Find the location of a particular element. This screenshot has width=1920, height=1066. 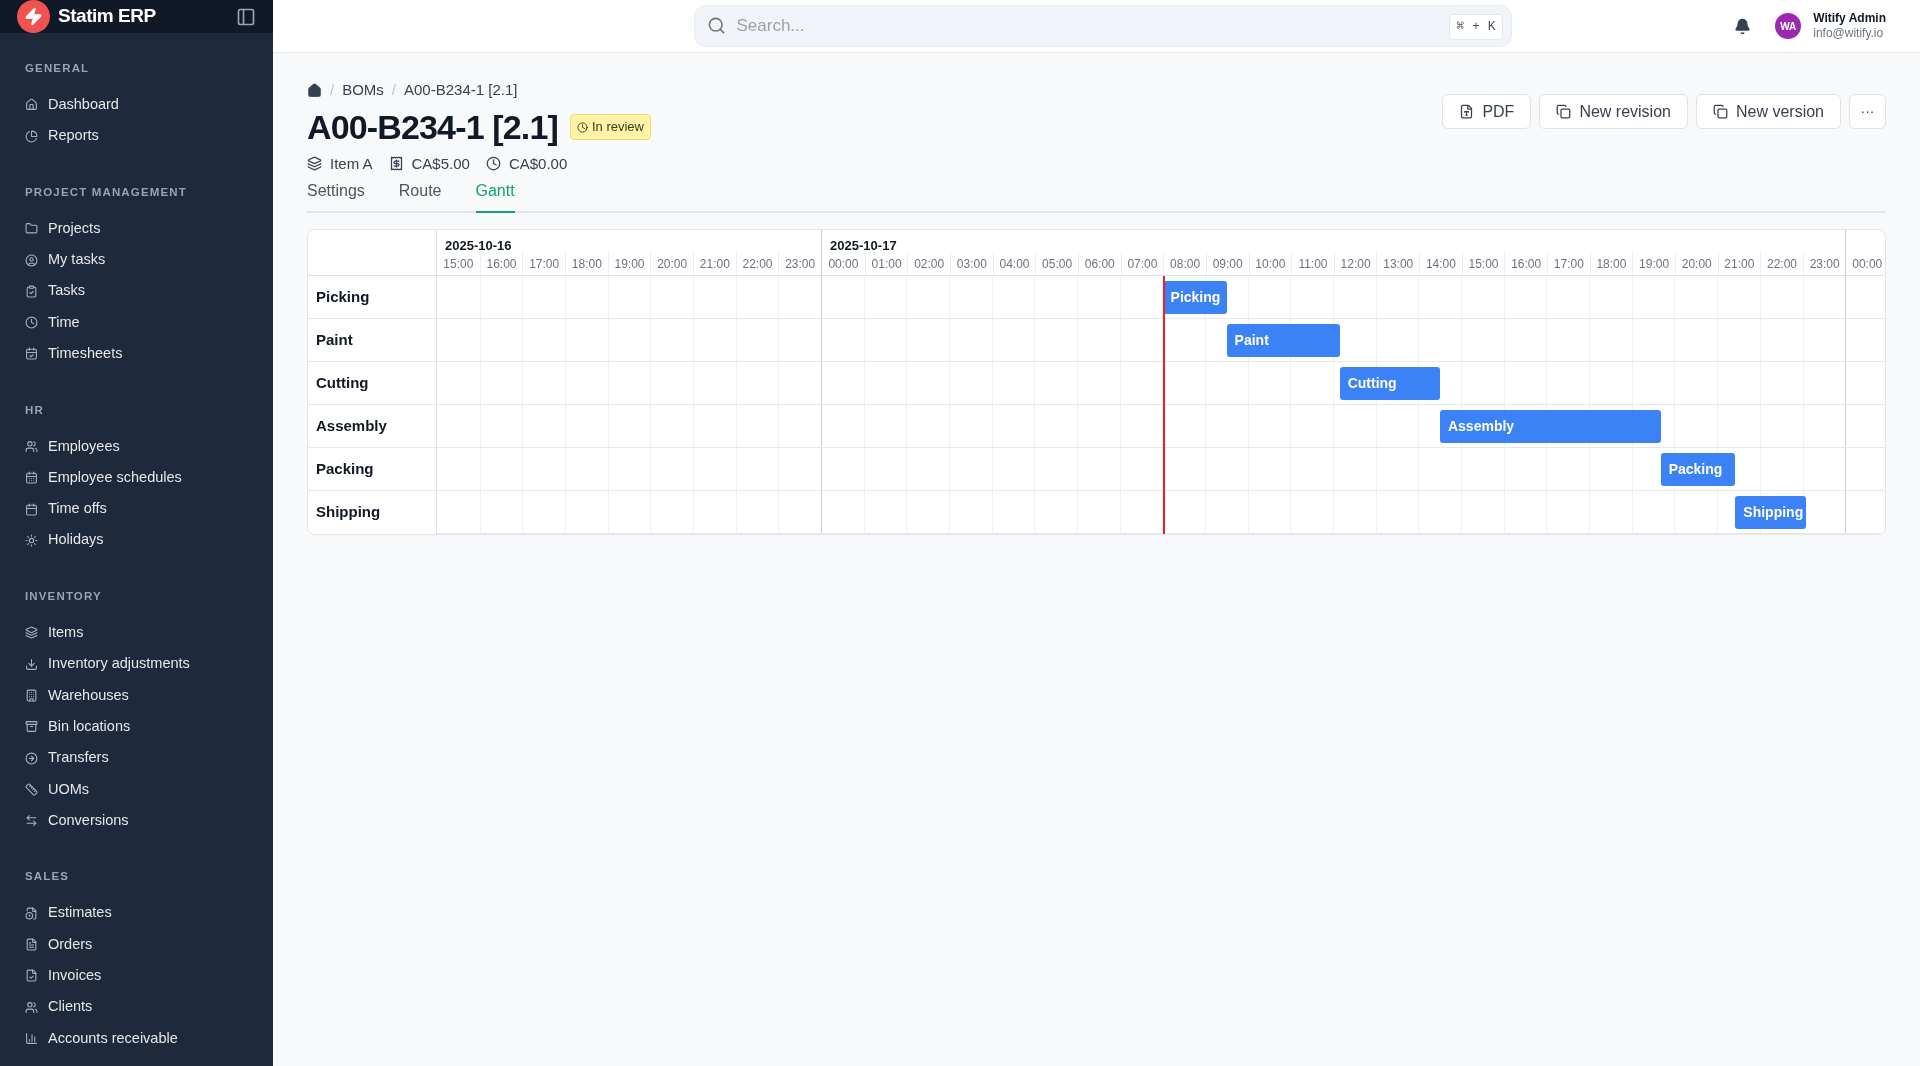

nav-link: Tasks is located at coordinates (136, 291).